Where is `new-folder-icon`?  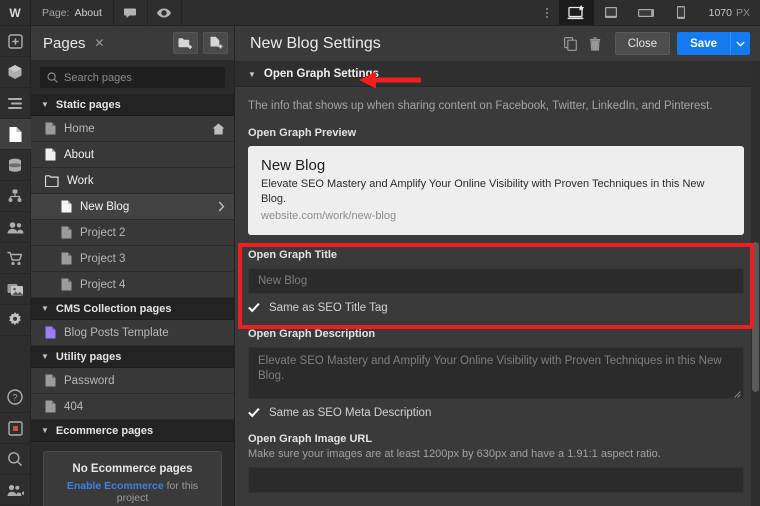
new-folder-icon is located at coordinates (185, 43).